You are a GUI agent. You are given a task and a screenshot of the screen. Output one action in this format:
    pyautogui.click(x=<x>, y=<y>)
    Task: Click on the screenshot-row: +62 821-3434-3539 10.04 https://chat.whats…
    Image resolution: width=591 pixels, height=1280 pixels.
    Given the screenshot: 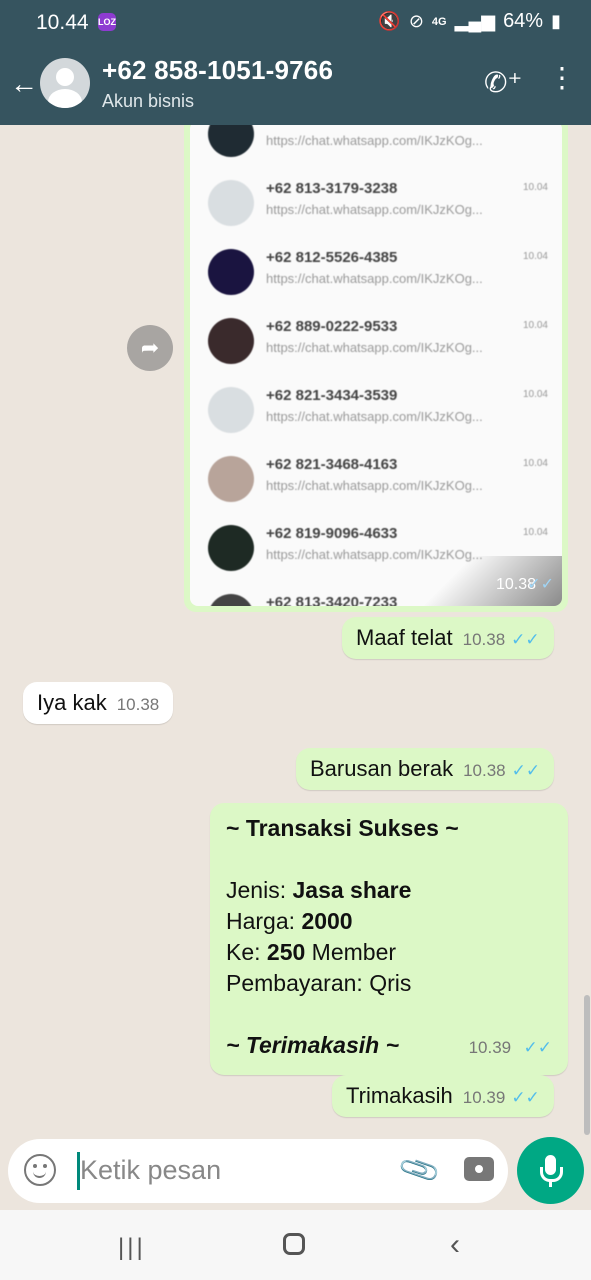 What is the action you would take?
    pyautogui.click(x=376, y=411)
    